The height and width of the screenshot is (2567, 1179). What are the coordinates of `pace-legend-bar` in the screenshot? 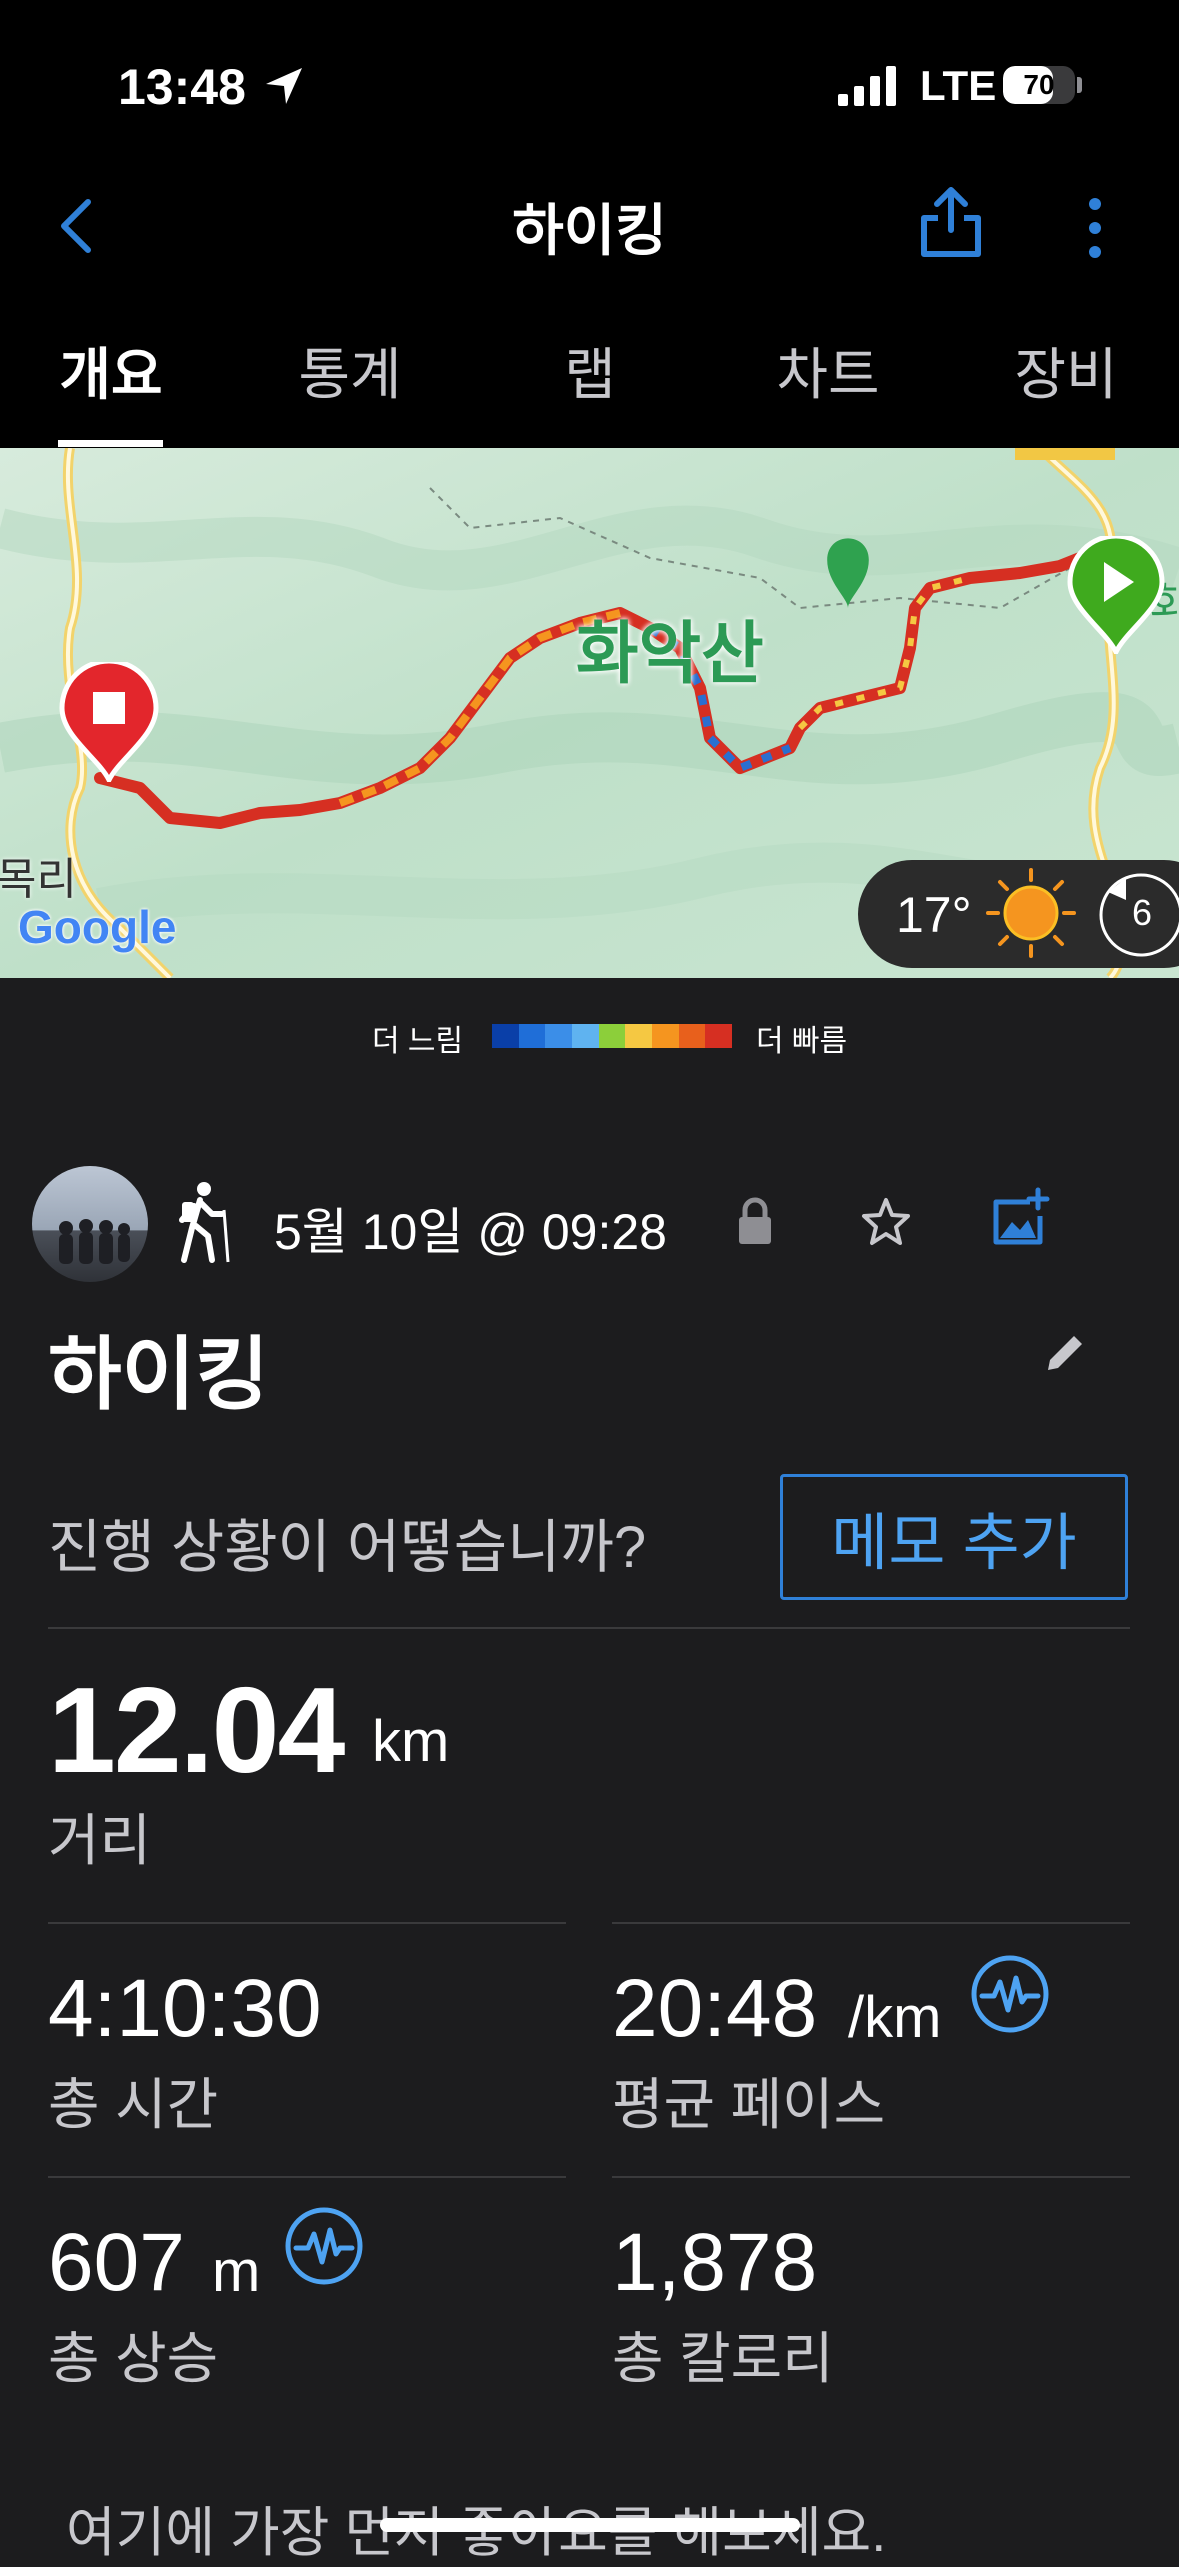 It's located at (612, 1036).